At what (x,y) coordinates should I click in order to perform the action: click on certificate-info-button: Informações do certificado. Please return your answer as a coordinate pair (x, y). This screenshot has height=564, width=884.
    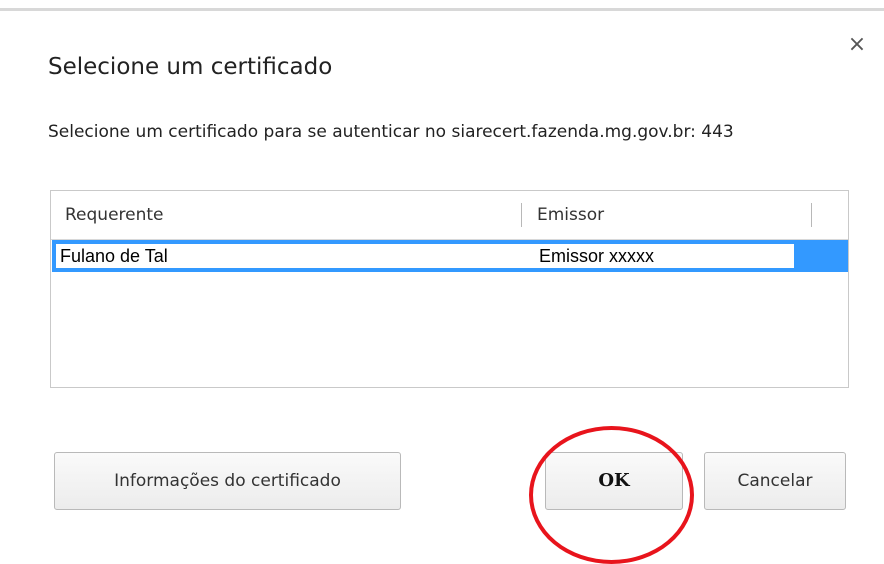
    Looking at the image, I should click on (227, 481).